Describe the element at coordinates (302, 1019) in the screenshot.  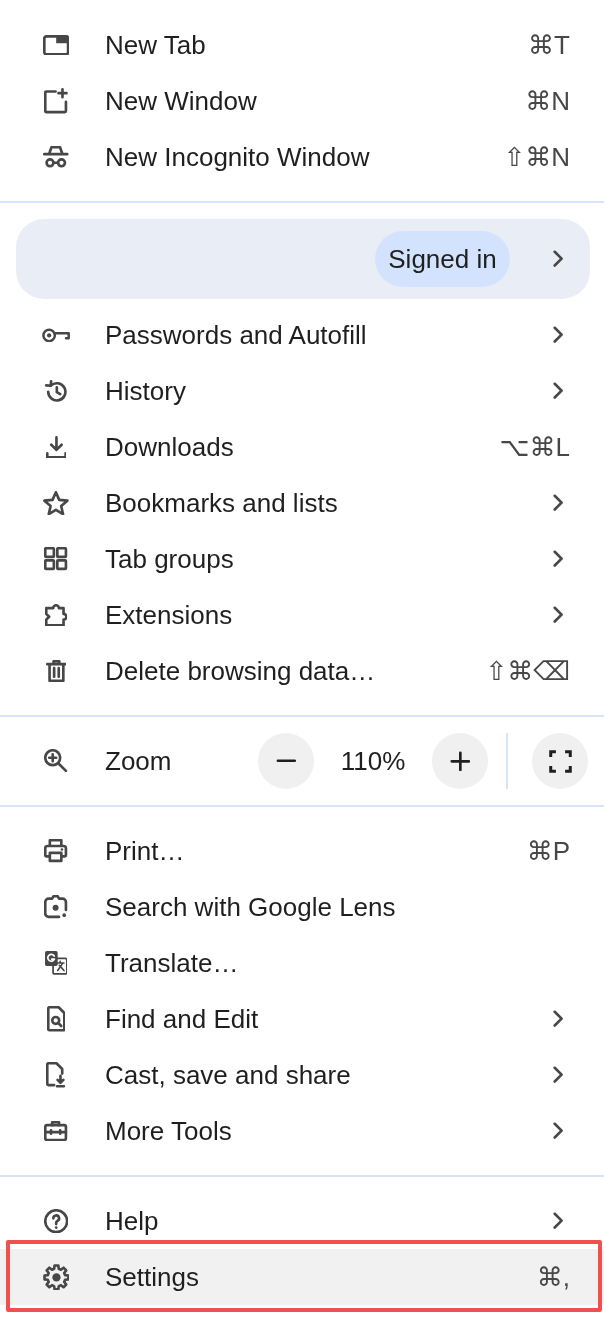
I see `menu-item: Find and Edit` at that location.